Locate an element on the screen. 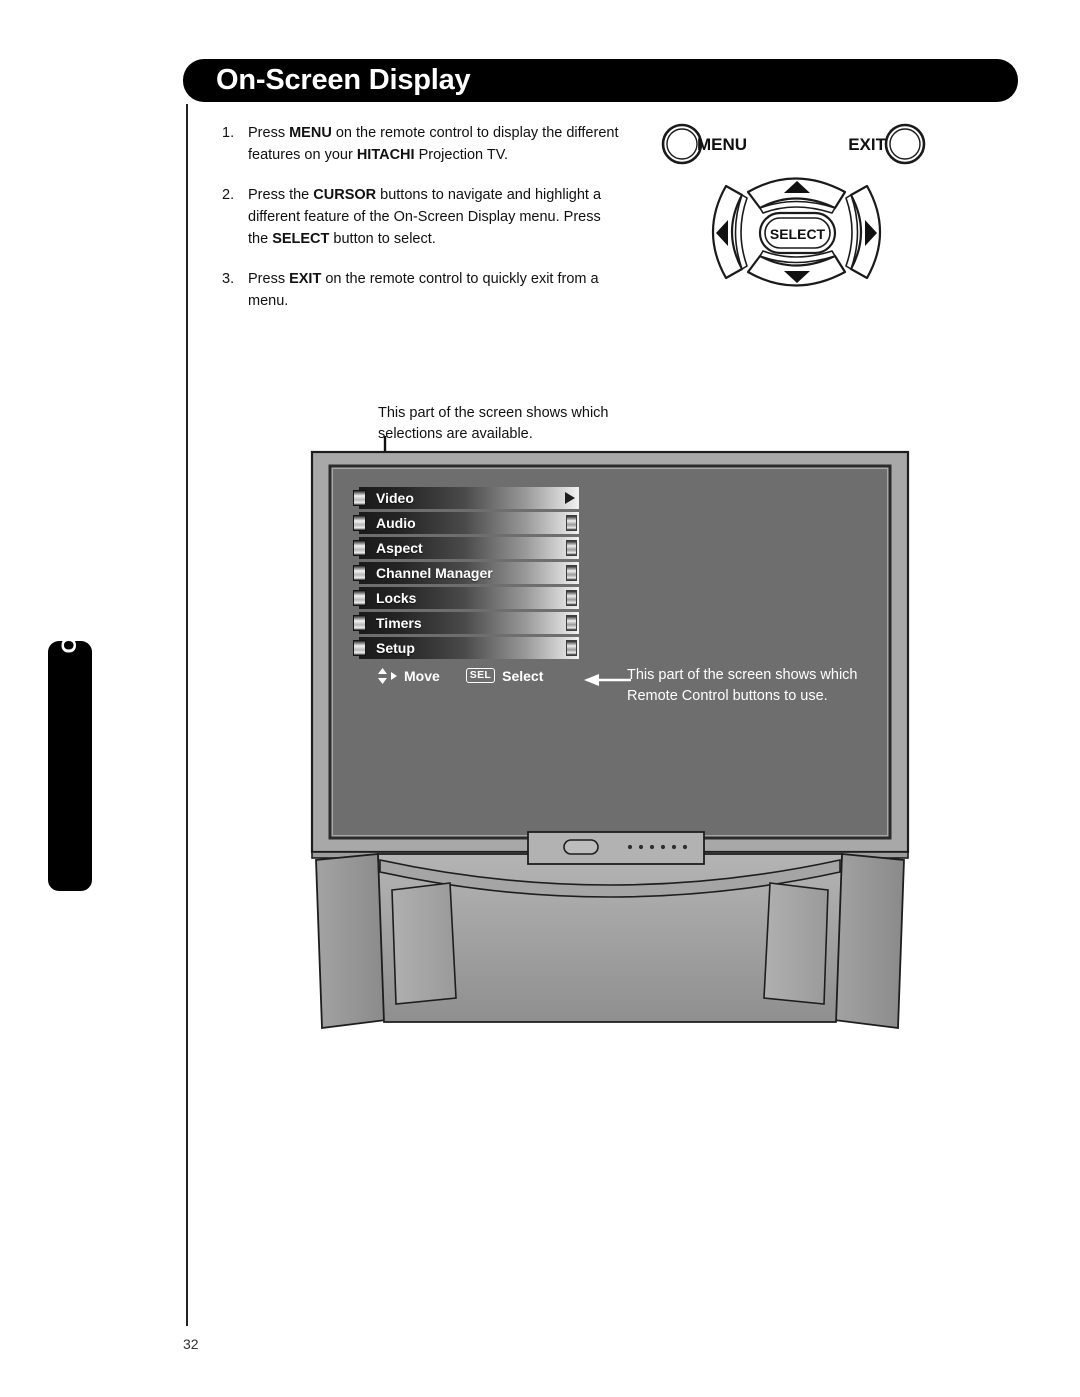  instruction-number: 1. is located at coordinates (228, 133).